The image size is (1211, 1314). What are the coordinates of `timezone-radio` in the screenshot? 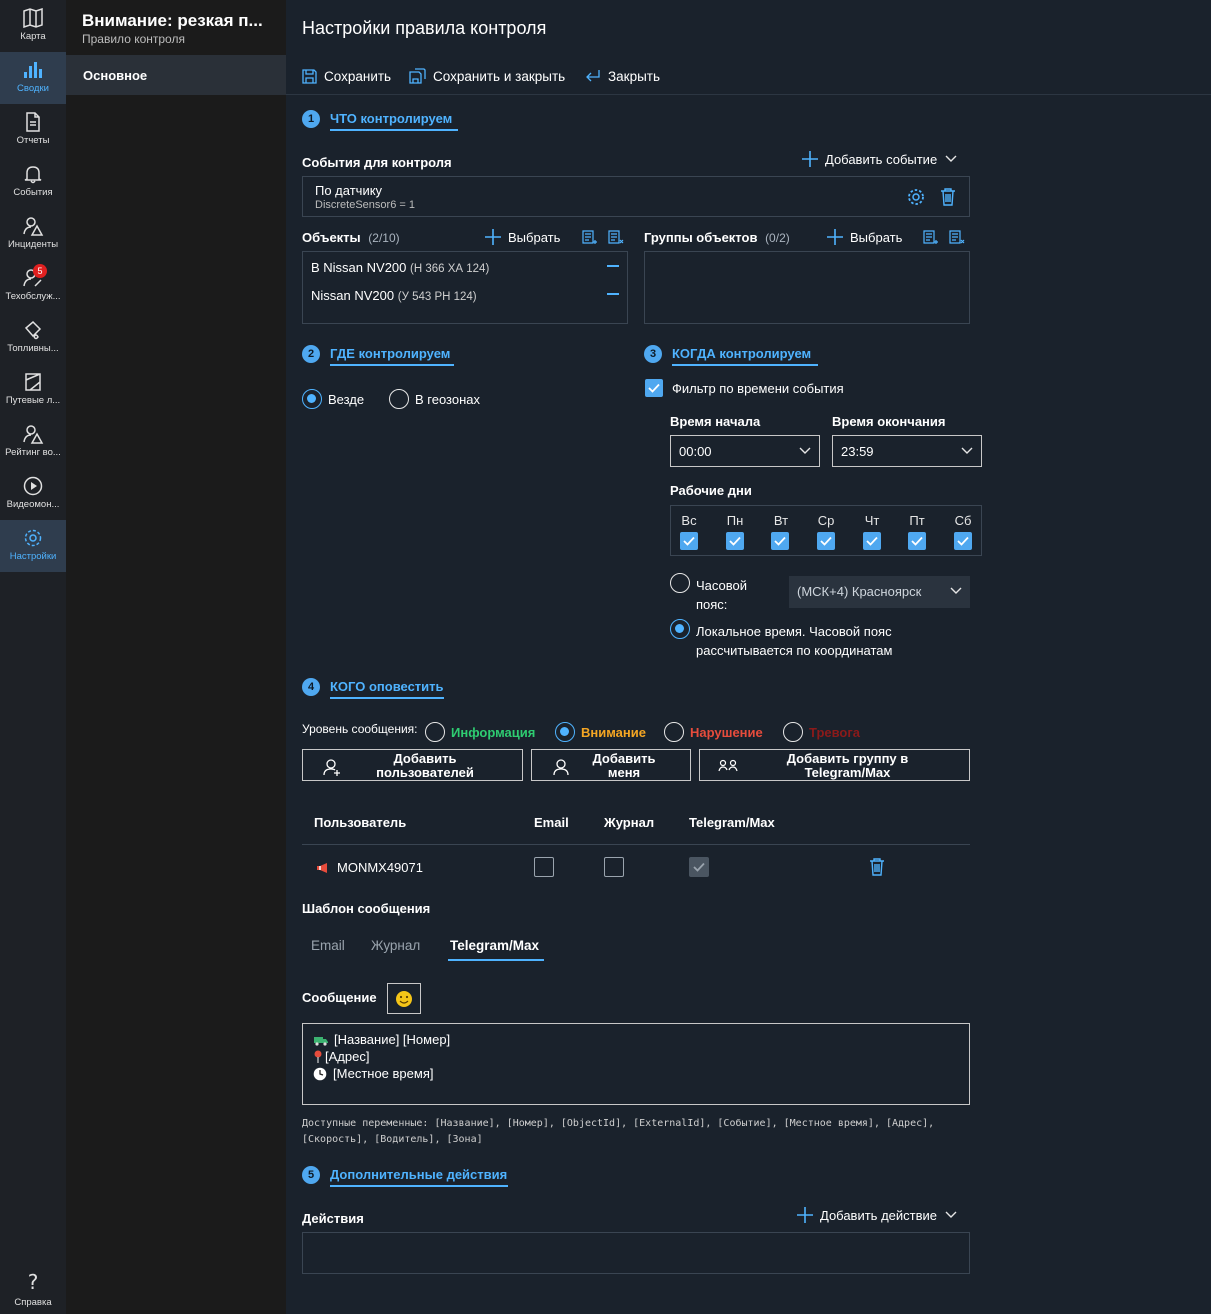 It's located at (680, 583).